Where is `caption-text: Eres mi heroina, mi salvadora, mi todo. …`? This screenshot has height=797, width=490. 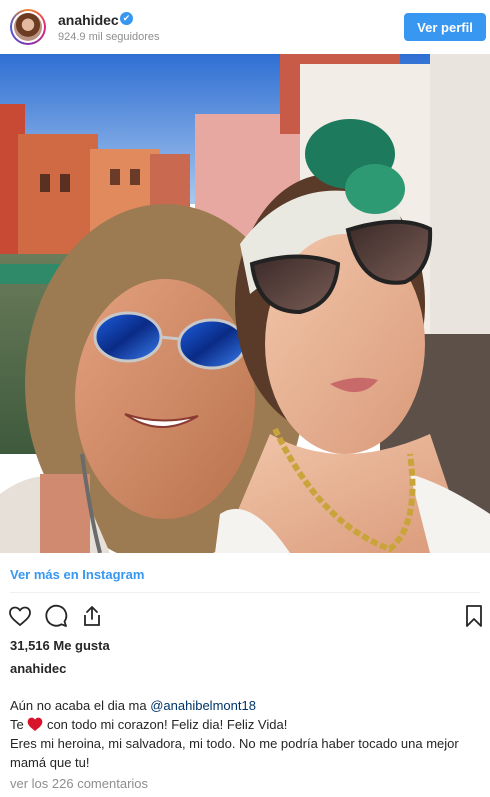 caption-text: Eres mi heroina, mi salvadora, mi todo. … is located at coordinates (234, 753).